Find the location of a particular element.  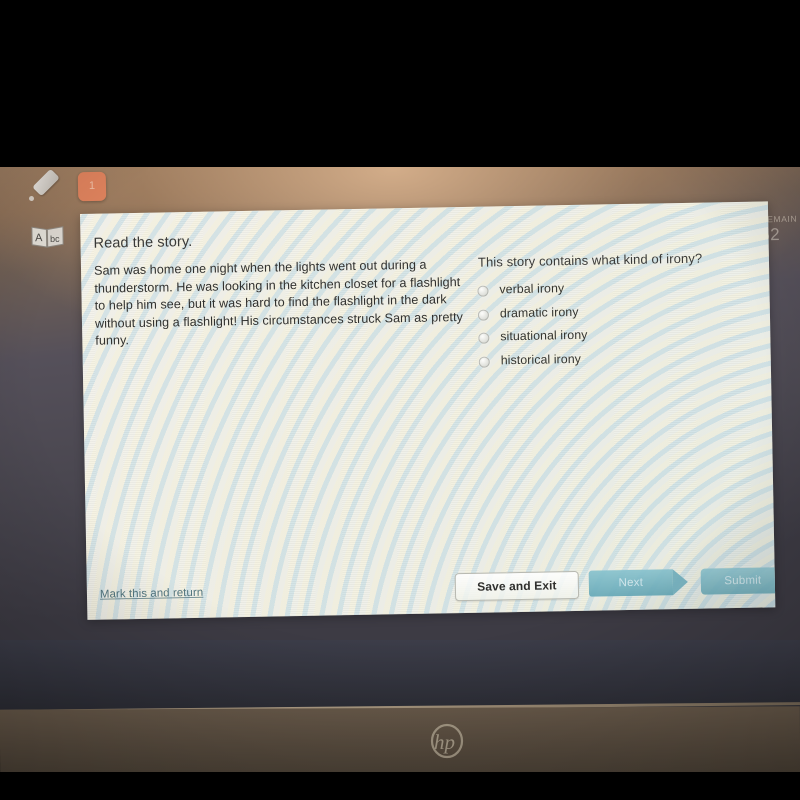

answer-option-label: dramatic irony is located at coordinates (539, 312).